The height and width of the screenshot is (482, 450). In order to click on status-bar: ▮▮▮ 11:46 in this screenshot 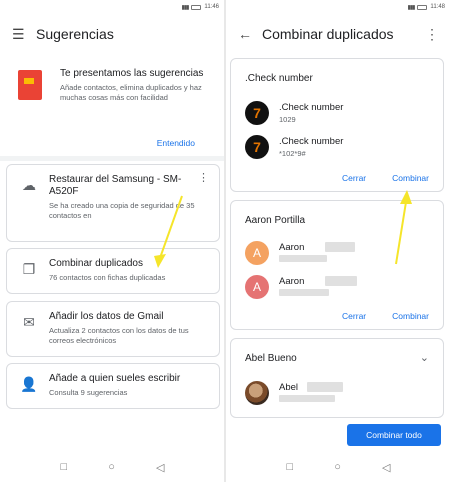, I will do `click(112, 7)`.